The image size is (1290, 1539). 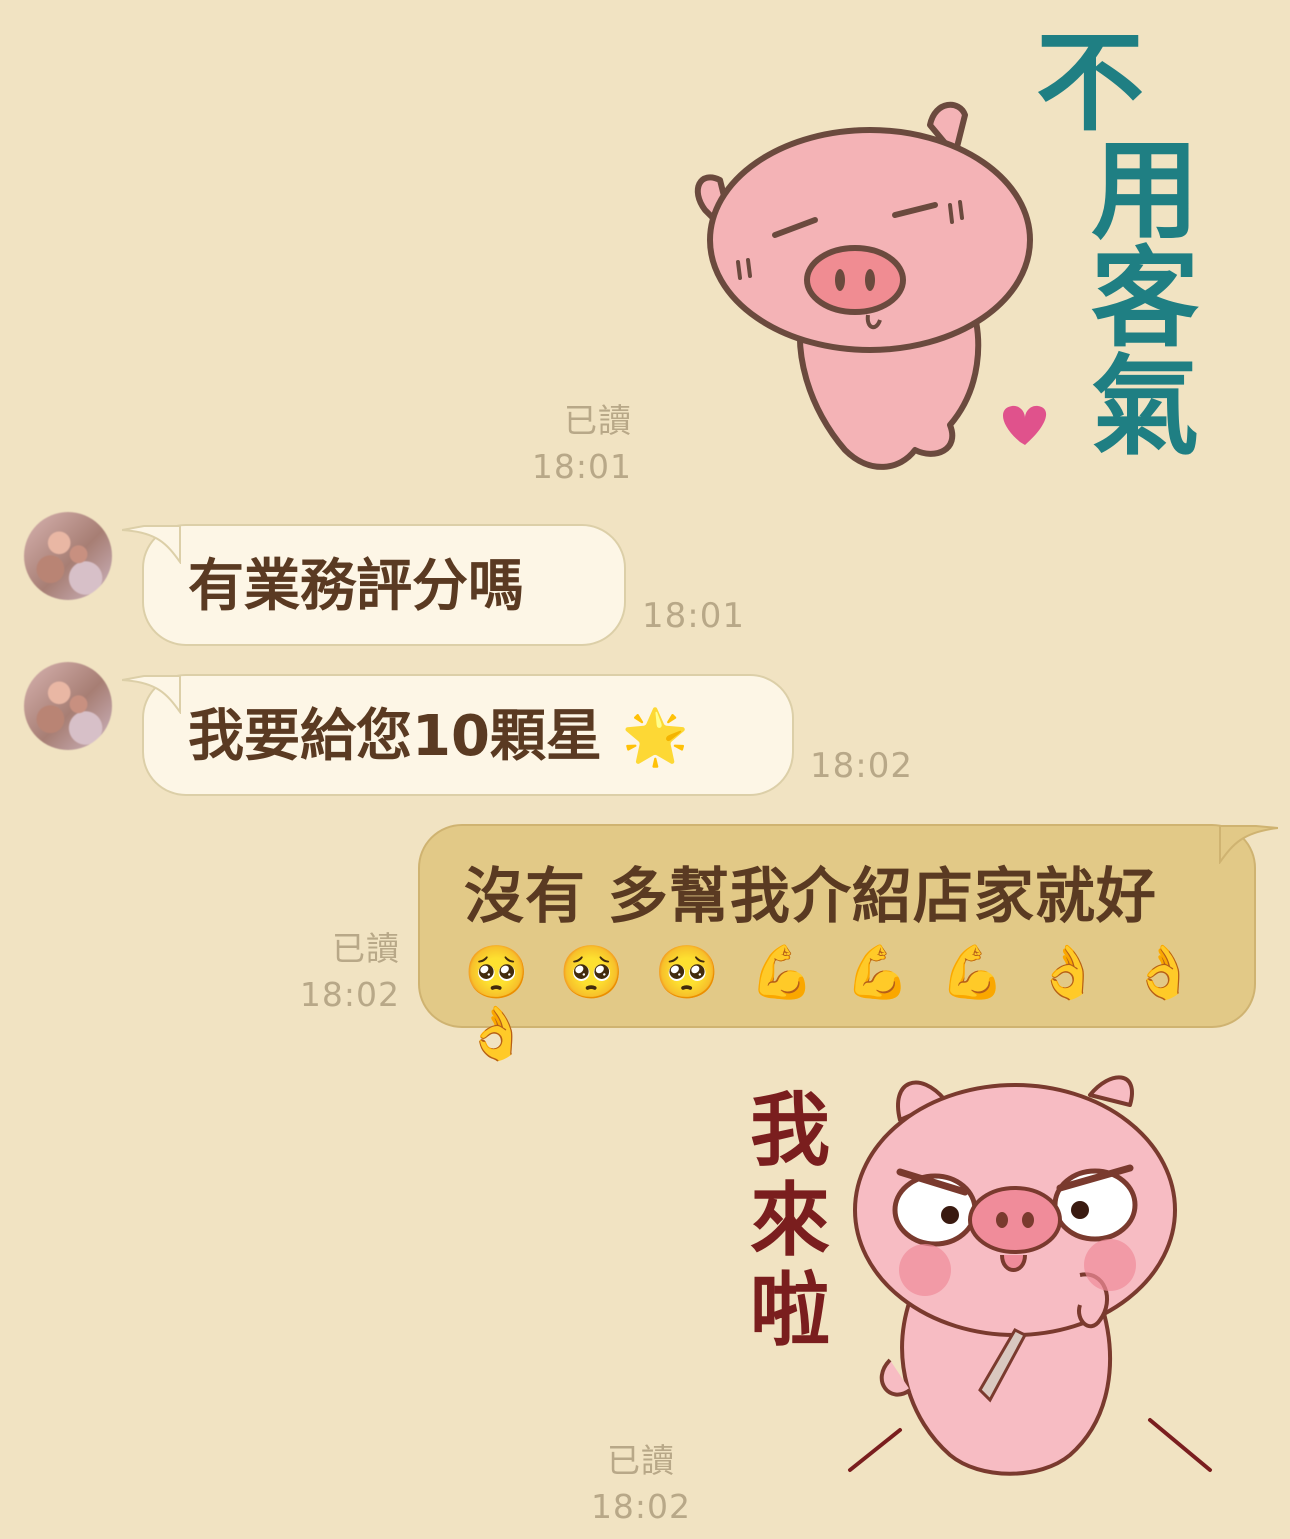 What do you see at coordinates (395, 736) in the screenshot?
I see `message-text: 我要給您10顆星` at bounding box center [395, 736].